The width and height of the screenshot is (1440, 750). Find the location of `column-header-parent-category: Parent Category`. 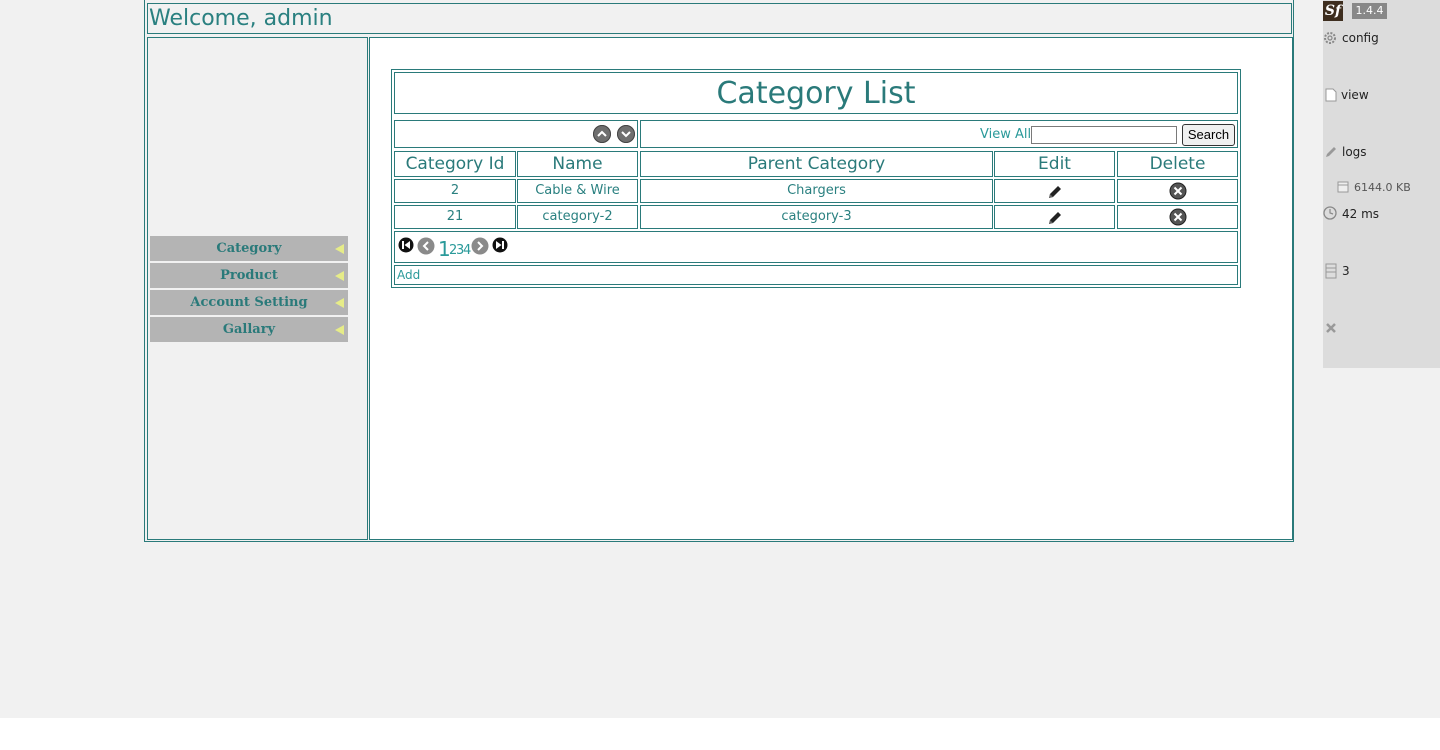

column-header-parent-category: Parent Category is located at coordinates (816, 164).